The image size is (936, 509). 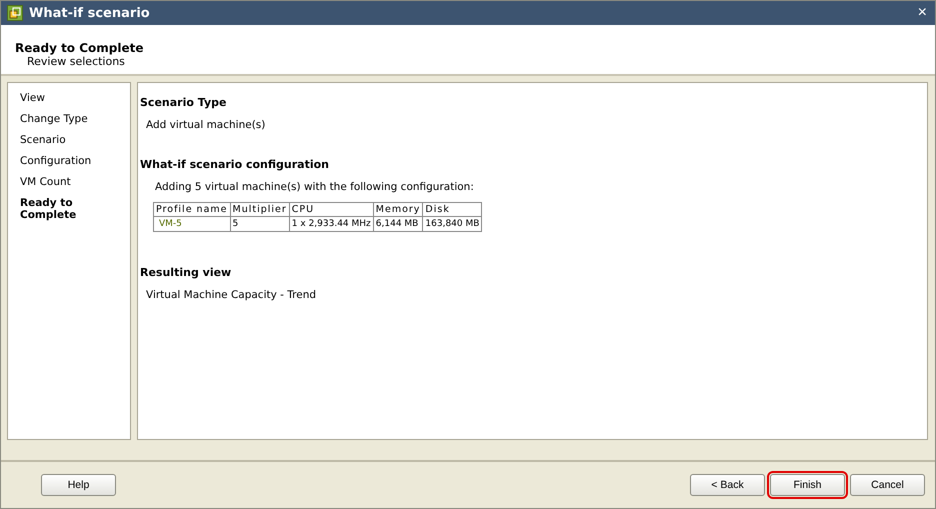 I want to click on table-cell: VM-5, so click(x=192, y=224).